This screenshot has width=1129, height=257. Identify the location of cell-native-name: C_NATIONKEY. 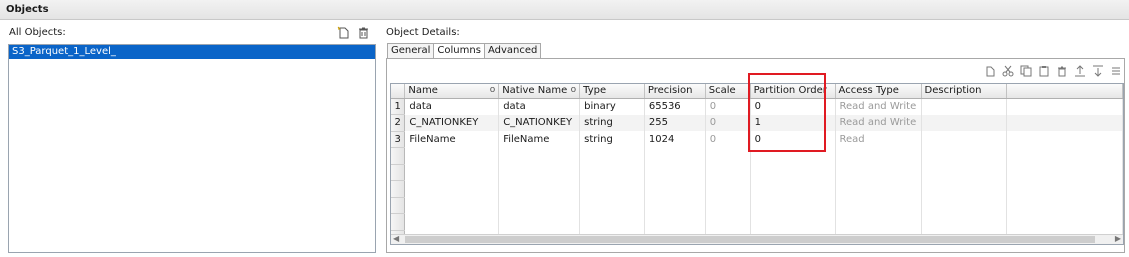
(539, 122).